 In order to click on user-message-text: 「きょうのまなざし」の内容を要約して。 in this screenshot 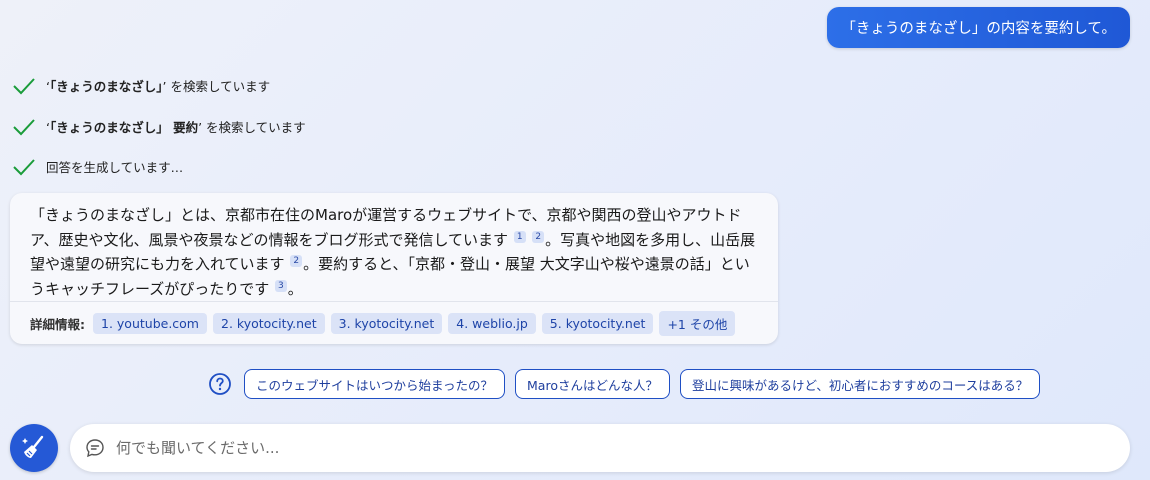, I will do `click(978, 29)`.